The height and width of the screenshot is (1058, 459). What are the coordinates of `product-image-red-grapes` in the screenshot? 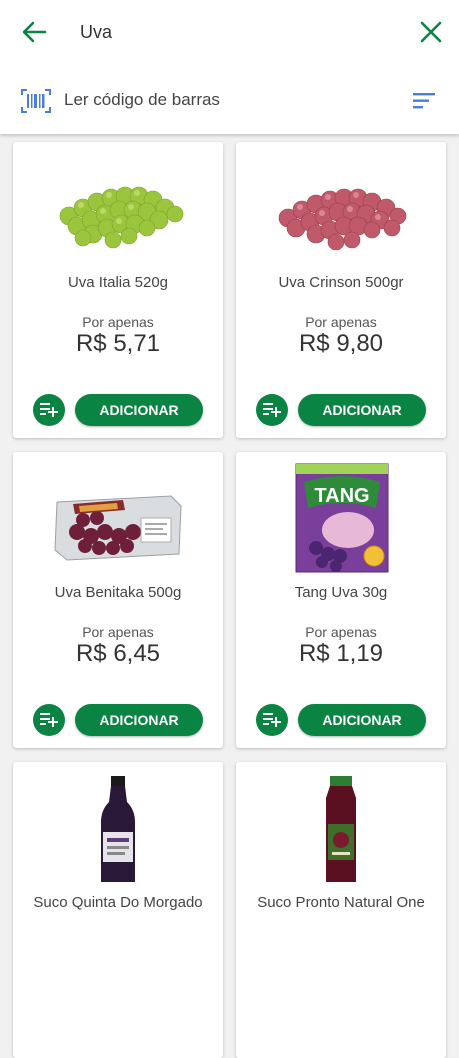 It's located at (342, 219).